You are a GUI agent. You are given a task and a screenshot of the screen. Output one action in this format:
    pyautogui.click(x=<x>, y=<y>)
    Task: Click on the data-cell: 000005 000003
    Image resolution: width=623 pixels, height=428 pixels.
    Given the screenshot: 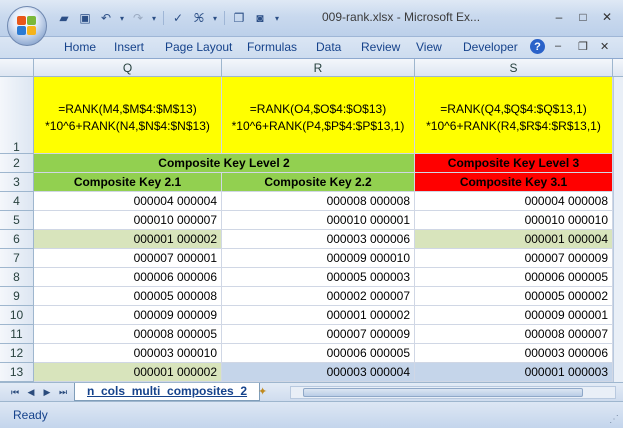 What is the action you would take?
    pyautogui.click(x=318, y=277)
    